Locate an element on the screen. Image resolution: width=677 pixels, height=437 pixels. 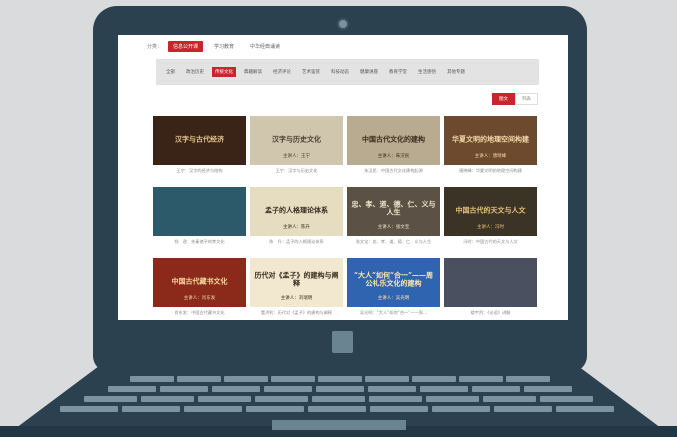
category-8: 教育学堂 is located at coordinates (398, 72).